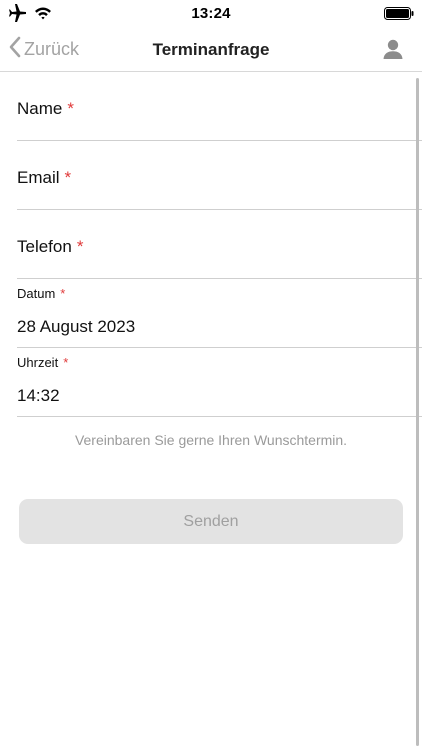 The height and width of the screenshot is (750, 422). What do you see at coordinates (219, 244) in the screenshot?
I see `phone-field: Telefon *` at bounding box center [219, 244].